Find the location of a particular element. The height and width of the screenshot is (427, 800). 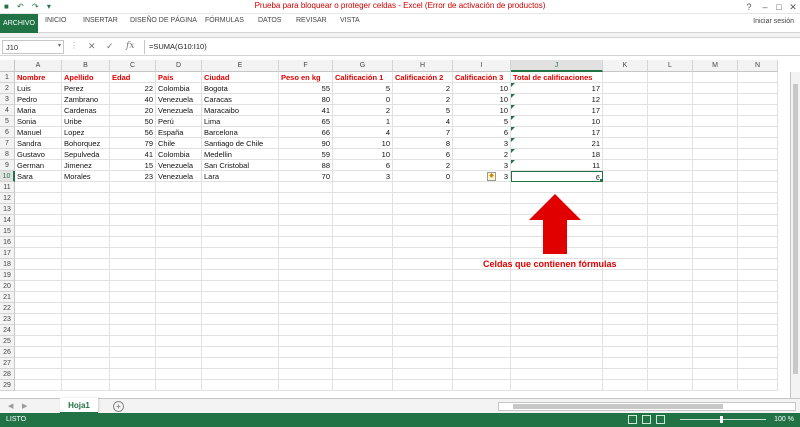

cell-a15 is located at coordinates (38, 231).